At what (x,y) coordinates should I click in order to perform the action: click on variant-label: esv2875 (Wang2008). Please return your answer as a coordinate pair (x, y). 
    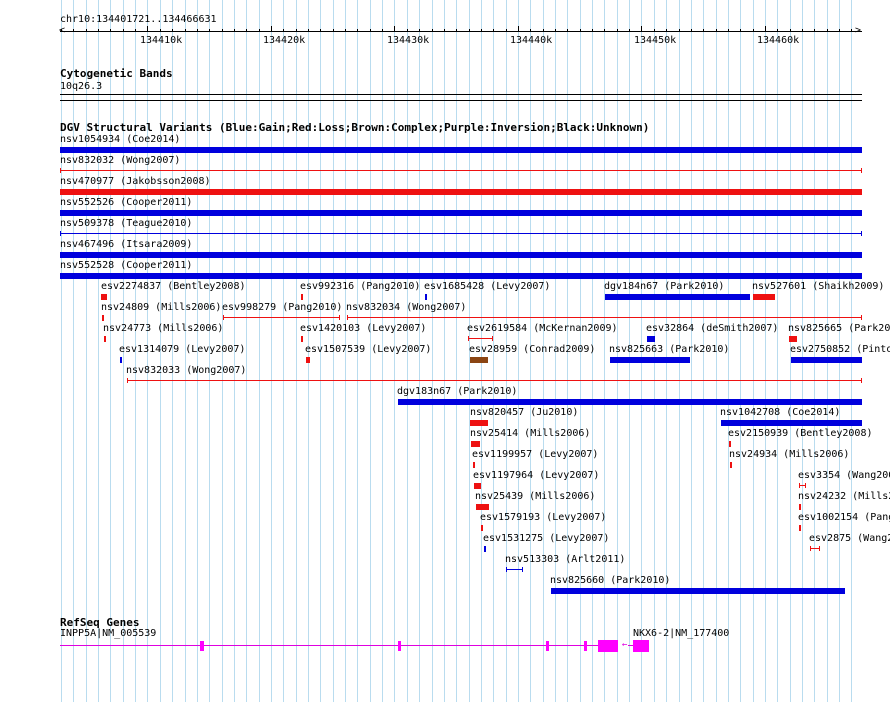
    Looking at the image, I should click on (849, 539).